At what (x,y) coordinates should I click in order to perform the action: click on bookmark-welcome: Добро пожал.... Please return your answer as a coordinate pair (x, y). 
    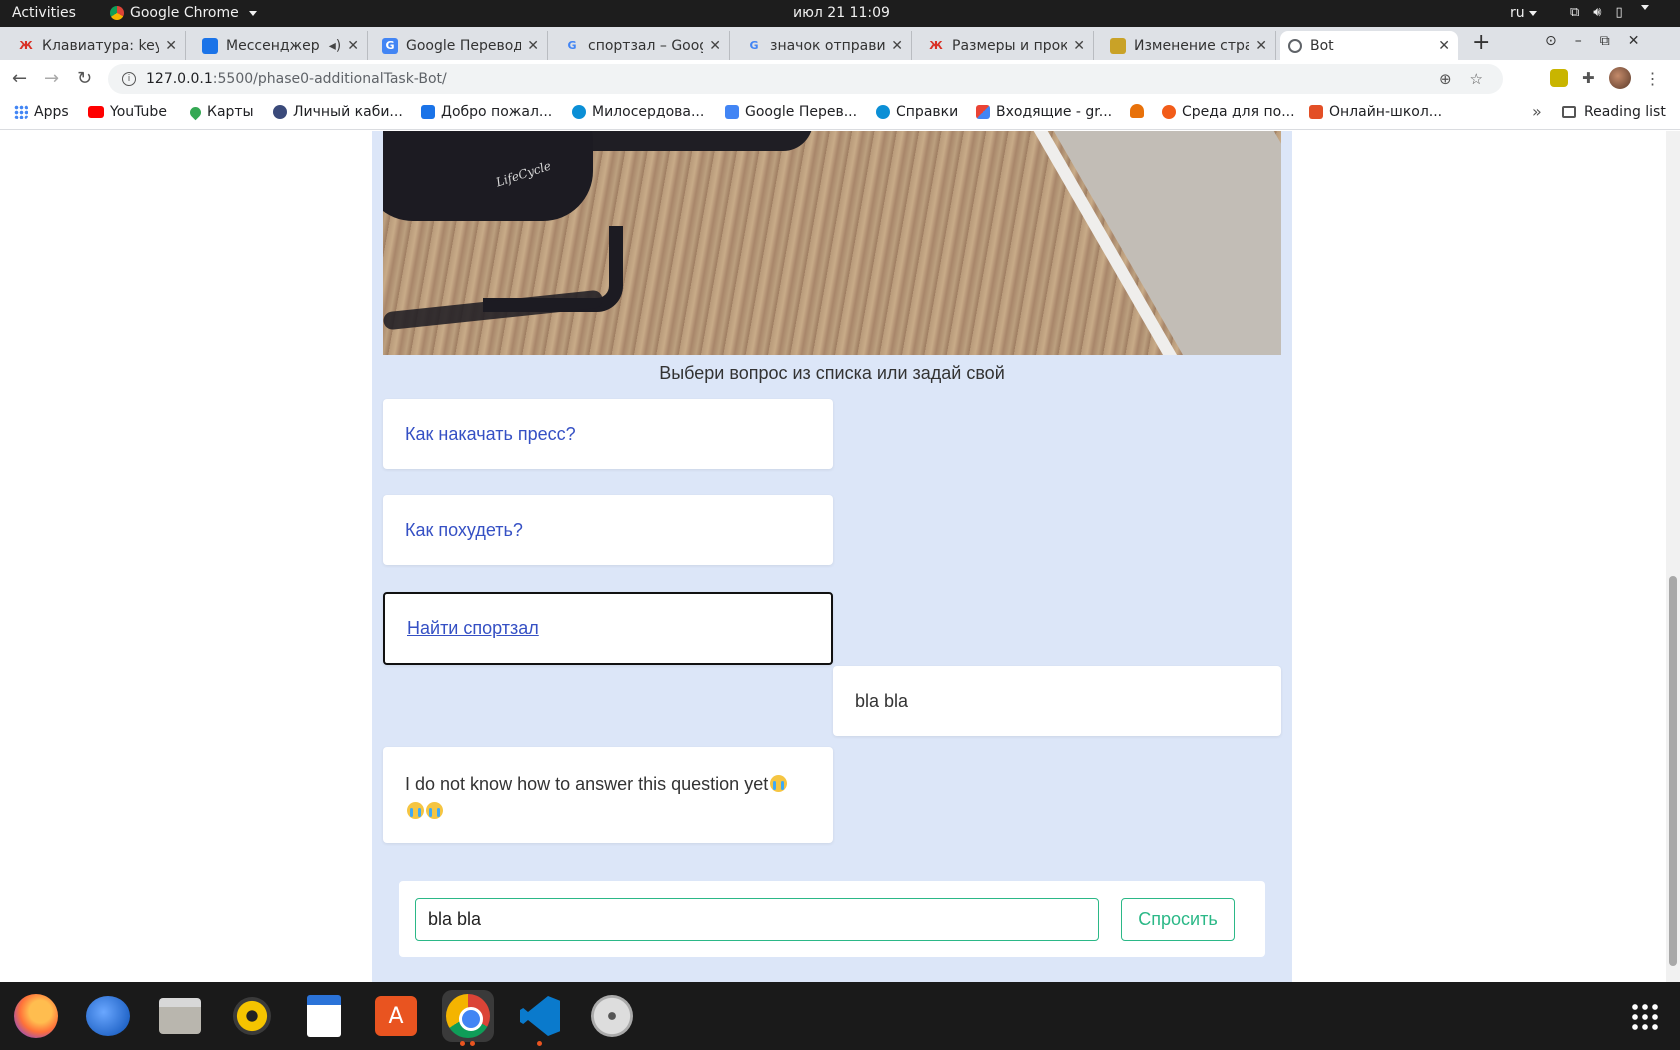
    Looking at the image, I should click on (486, 112).